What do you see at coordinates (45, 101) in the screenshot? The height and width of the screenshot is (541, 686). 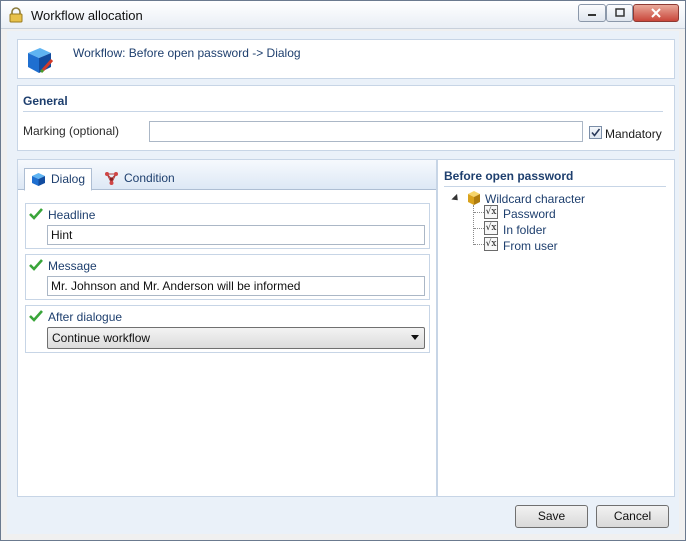 I see `general-section-title: General` at bounding box center [45, 101].